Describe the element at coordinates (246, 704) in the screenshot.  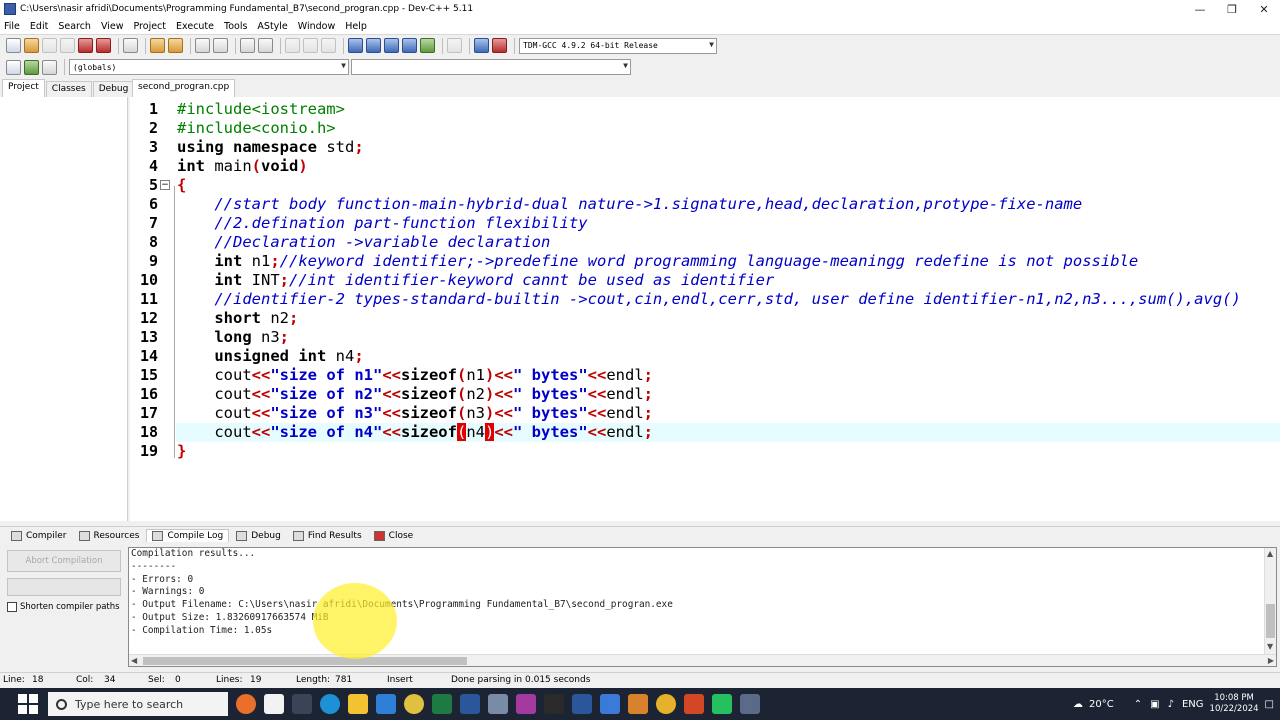
I see `basketball-app-icon` at that location.